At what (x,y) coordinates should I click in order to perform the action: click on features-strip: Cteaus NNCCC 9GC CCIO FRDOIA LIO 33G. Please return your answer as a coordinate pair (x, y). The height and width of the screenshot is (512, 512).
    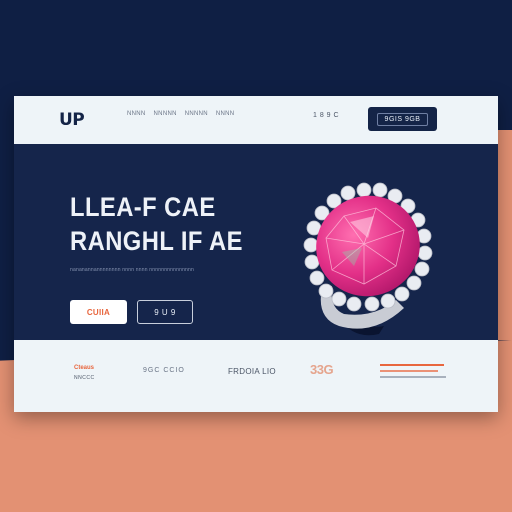
    Looking at the image, I should click on (256, 376).